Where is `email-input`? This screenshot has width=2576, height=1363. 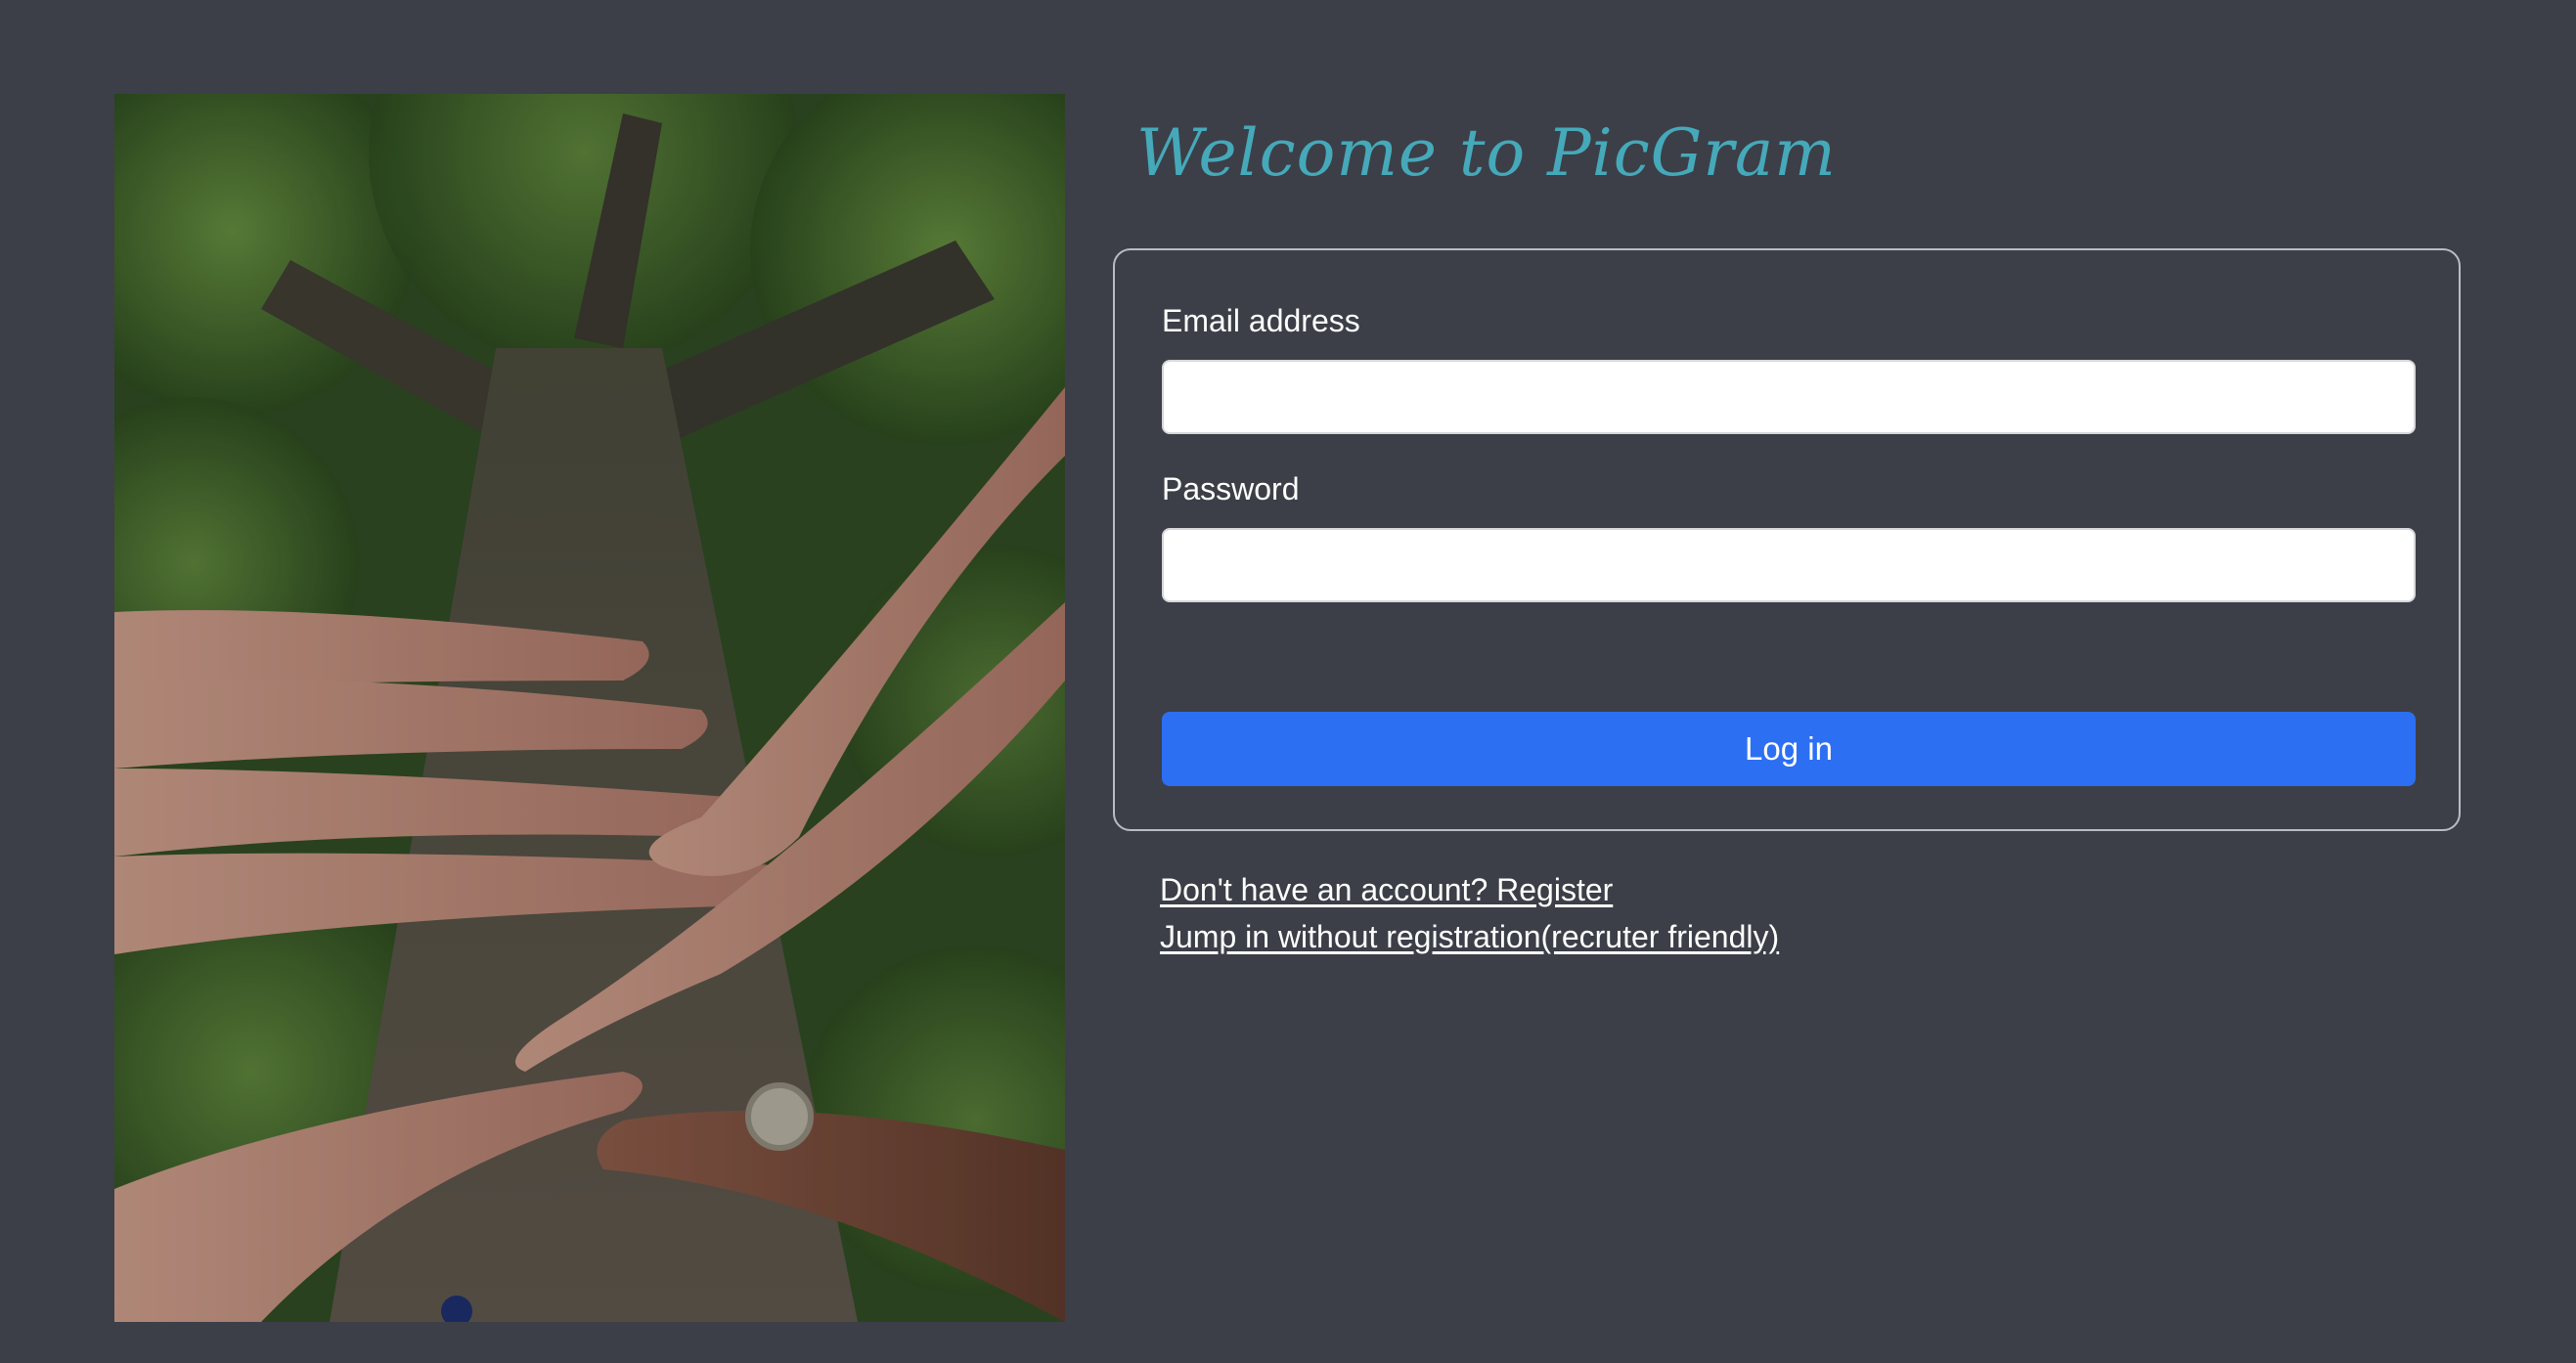
email-input is located at coordinates (1789, 397).